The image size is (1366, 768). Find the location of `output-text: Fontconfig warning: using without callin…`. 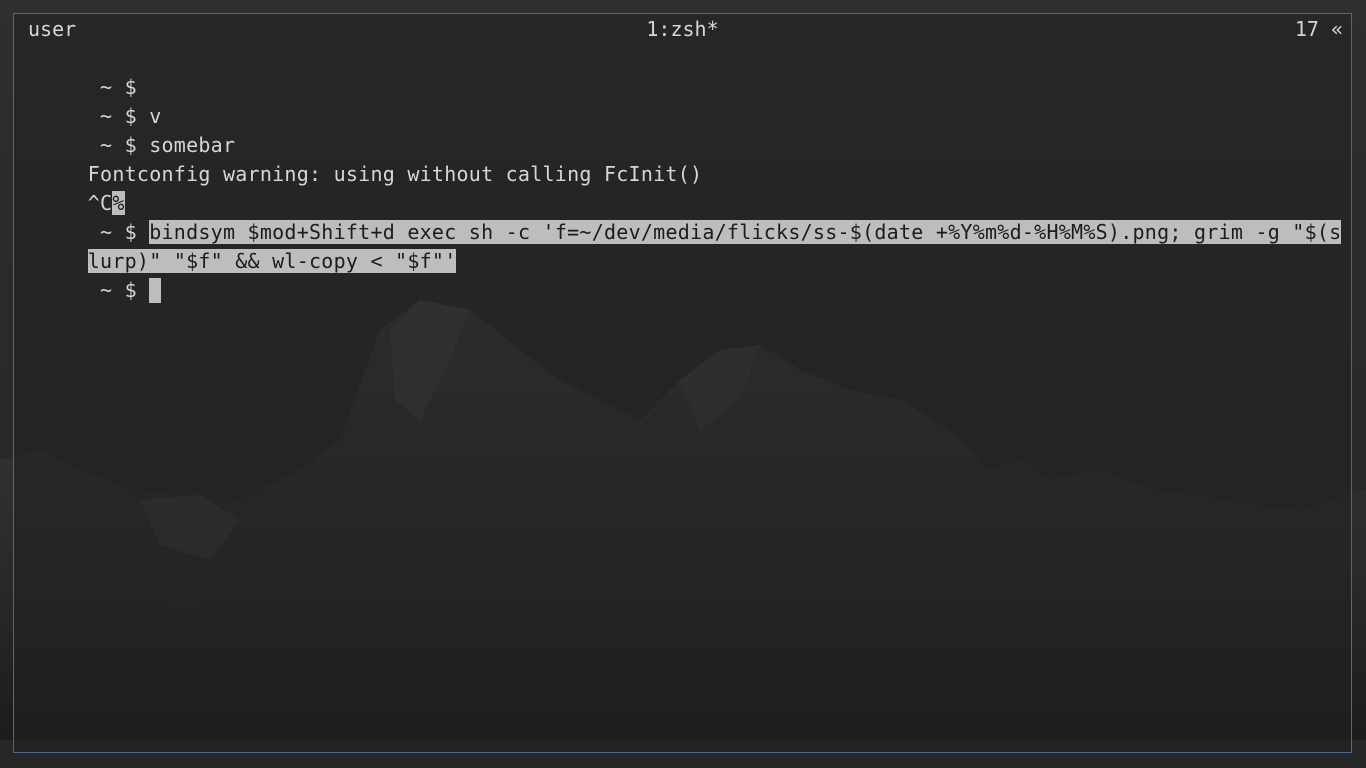

output-text: Fontconfig warning: using without callin… is located at coordinates (395, 174).